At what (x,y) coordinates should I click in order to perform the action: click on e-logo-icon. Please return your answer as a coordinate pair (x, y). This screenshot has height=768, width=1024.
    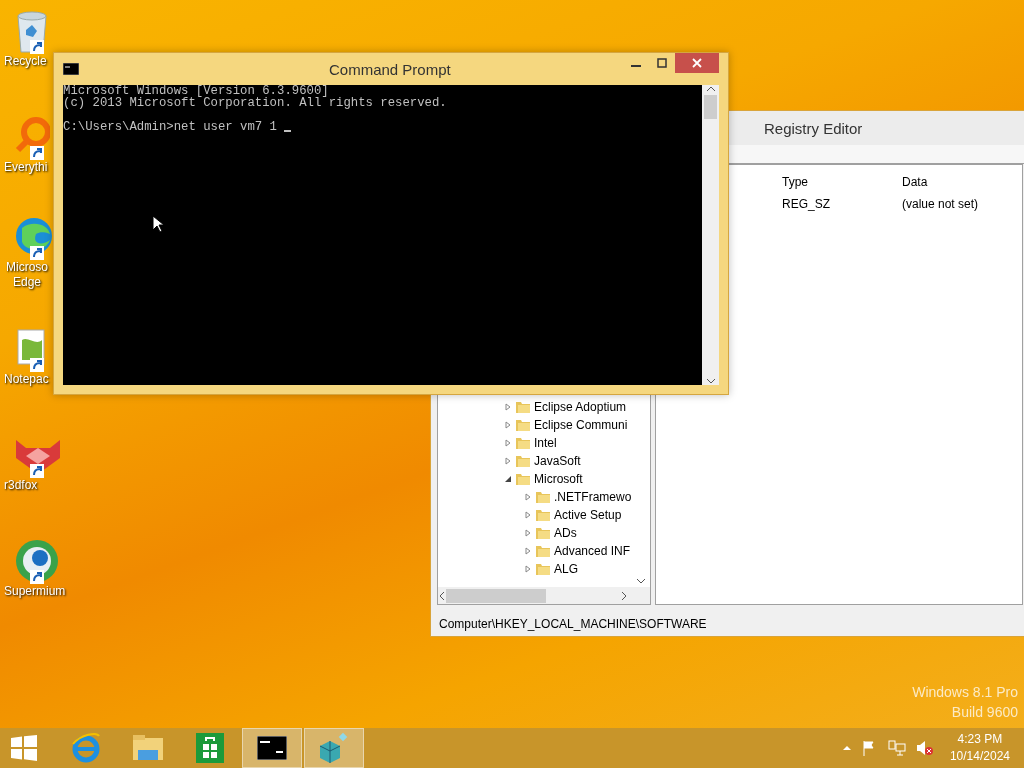
    Looking at the image, I should click on (86, 748).